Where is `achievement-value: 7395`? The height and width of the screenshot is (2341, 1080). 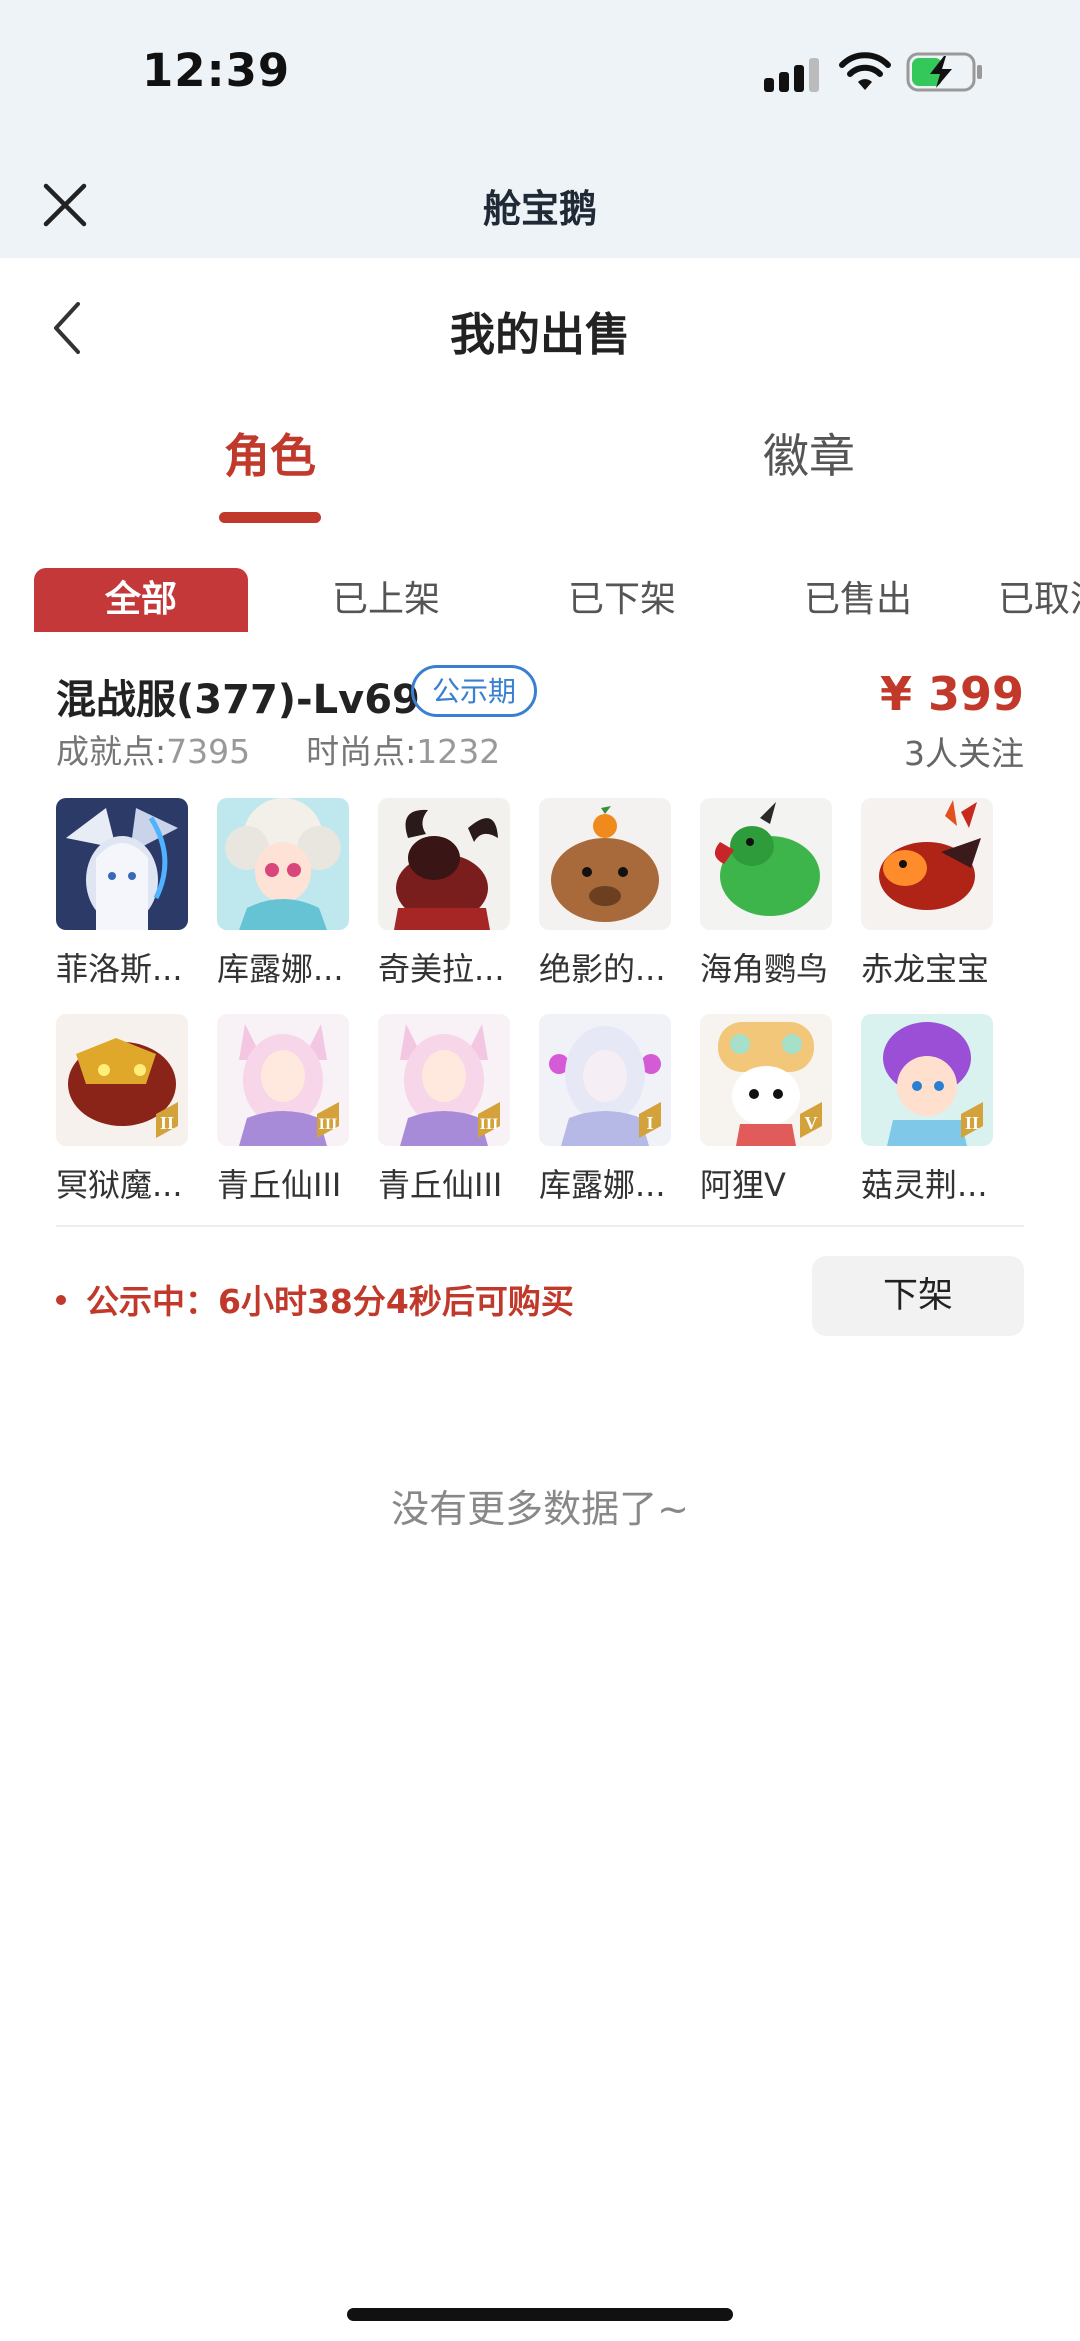 achievement-value: 7395 is located at coordinates (208, 751).